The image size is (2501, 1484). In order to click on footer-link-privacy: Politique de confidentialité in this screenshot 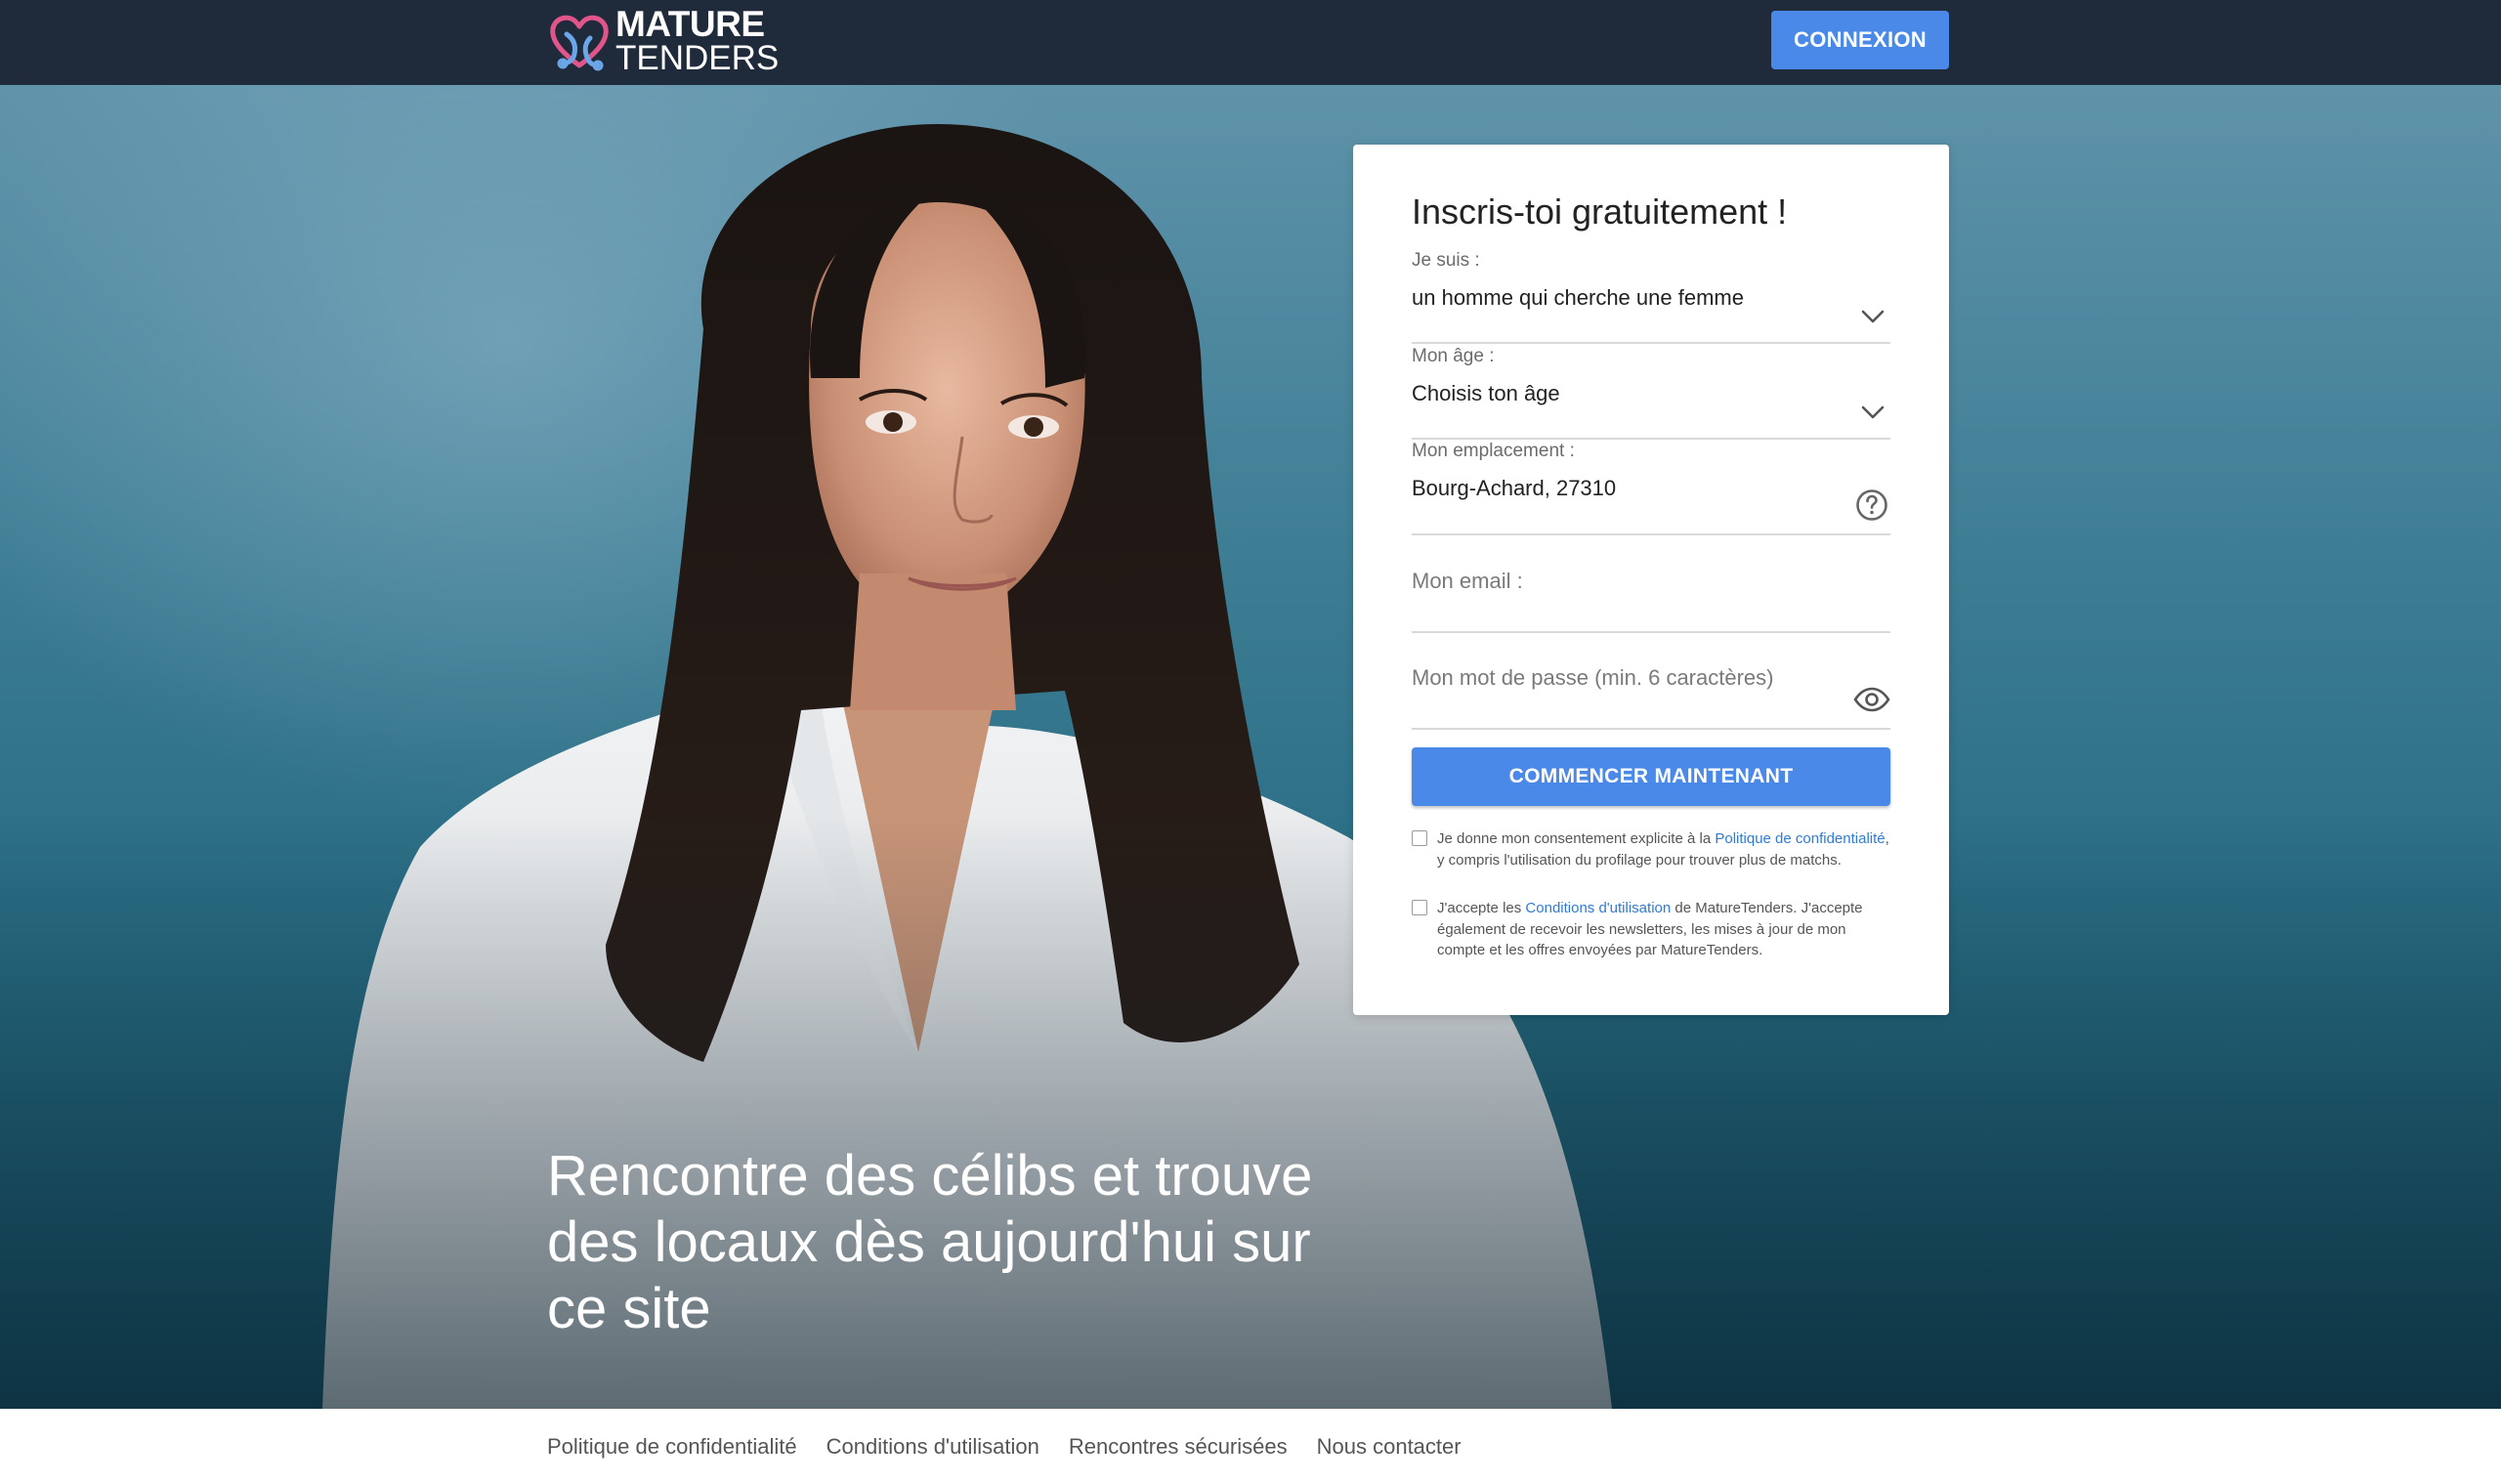, I will do `click(672, 1447)`.